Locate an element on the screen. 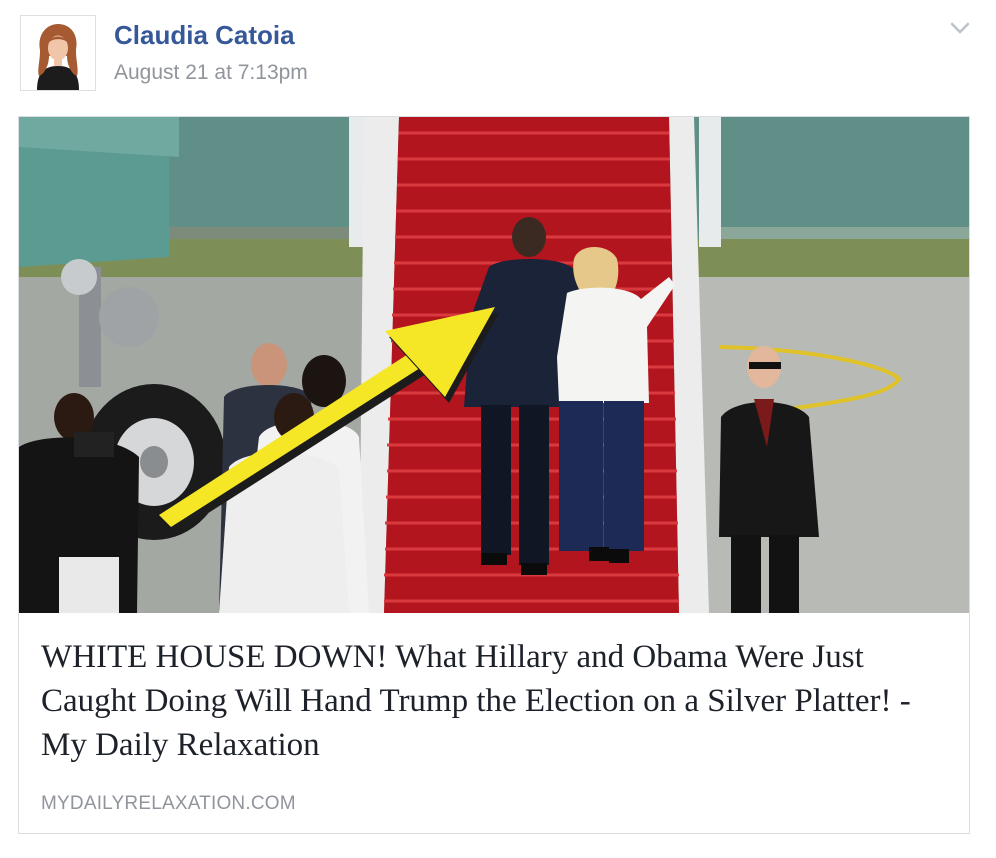 This screenshot has width=996, height=858. author-avatar is located at coordinates (58, 53).